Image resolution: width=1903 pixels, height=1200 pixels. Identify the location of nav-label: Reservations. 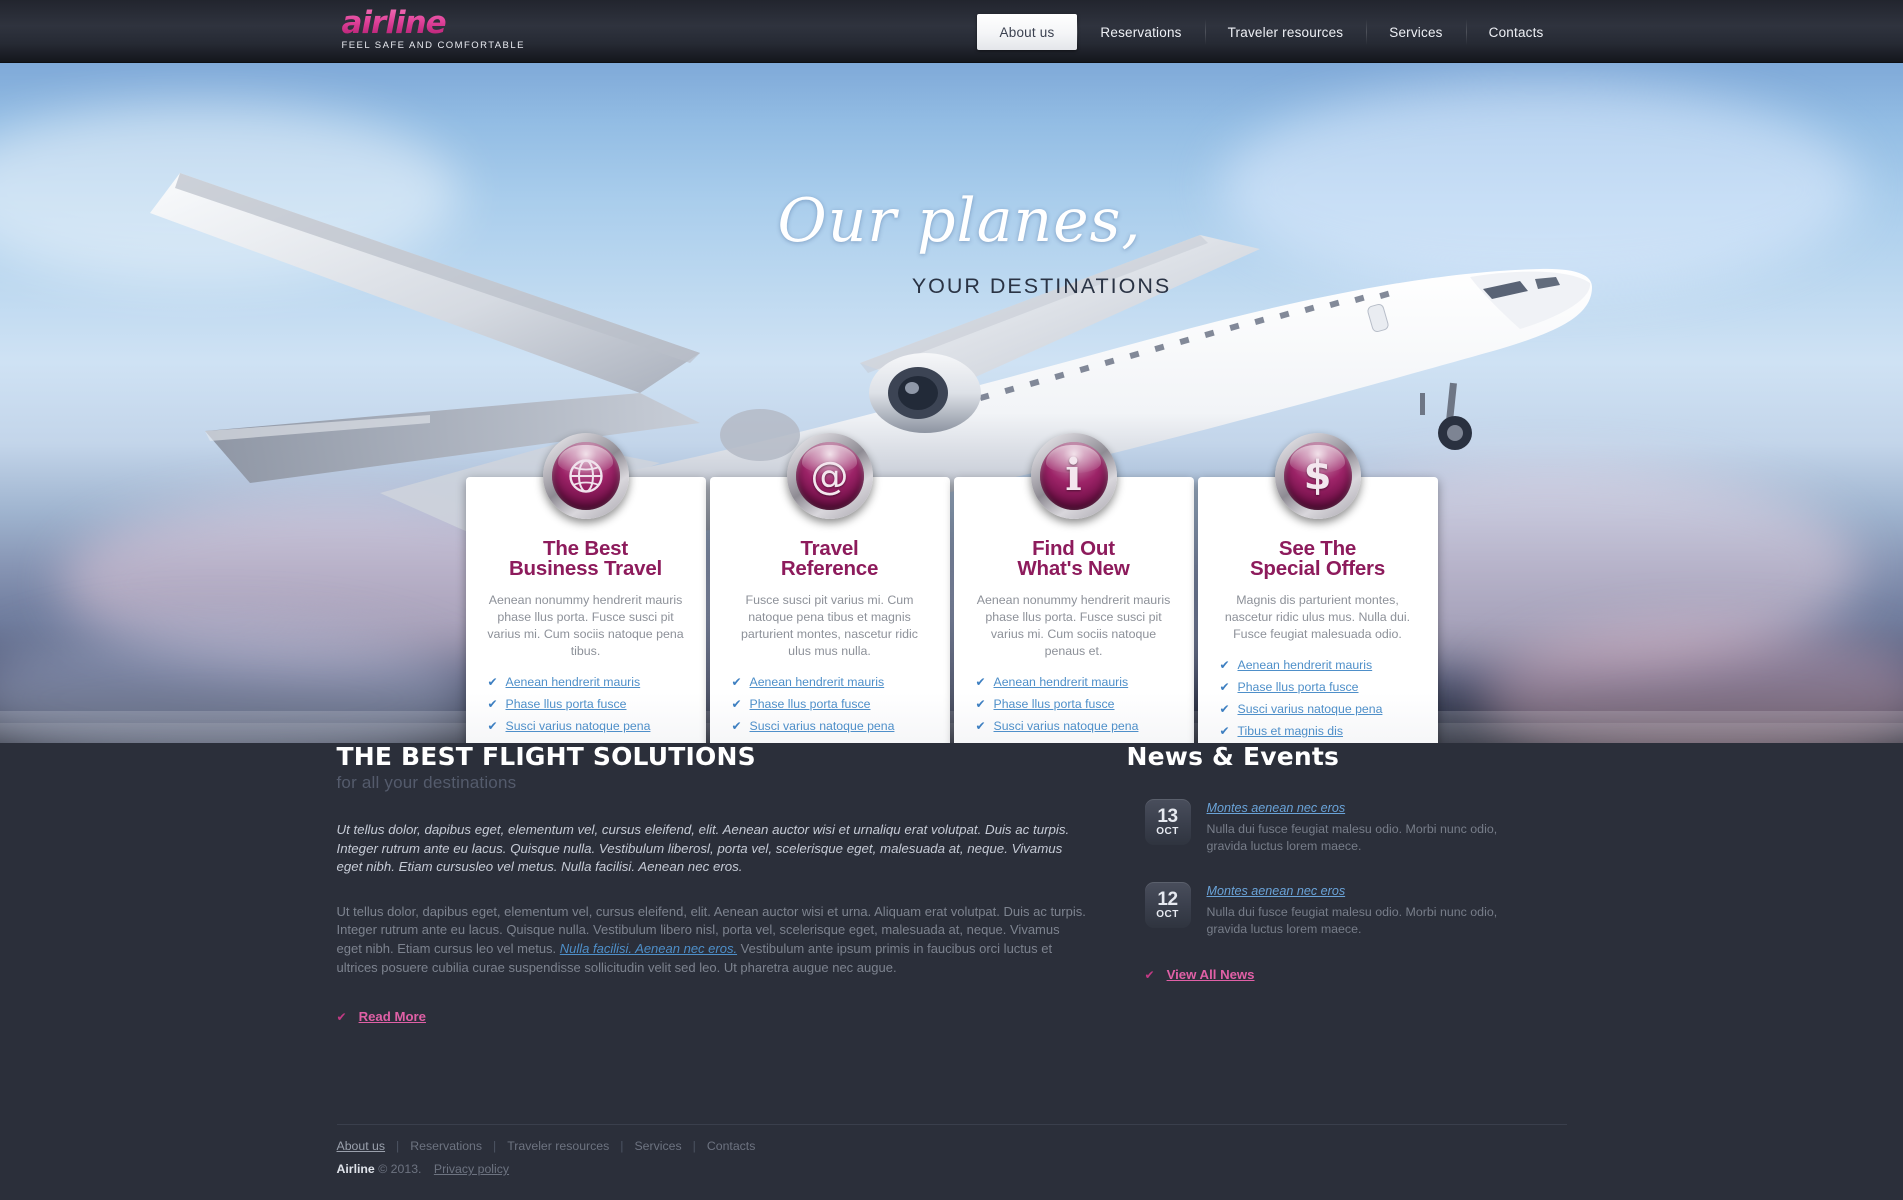
(1141, 32).